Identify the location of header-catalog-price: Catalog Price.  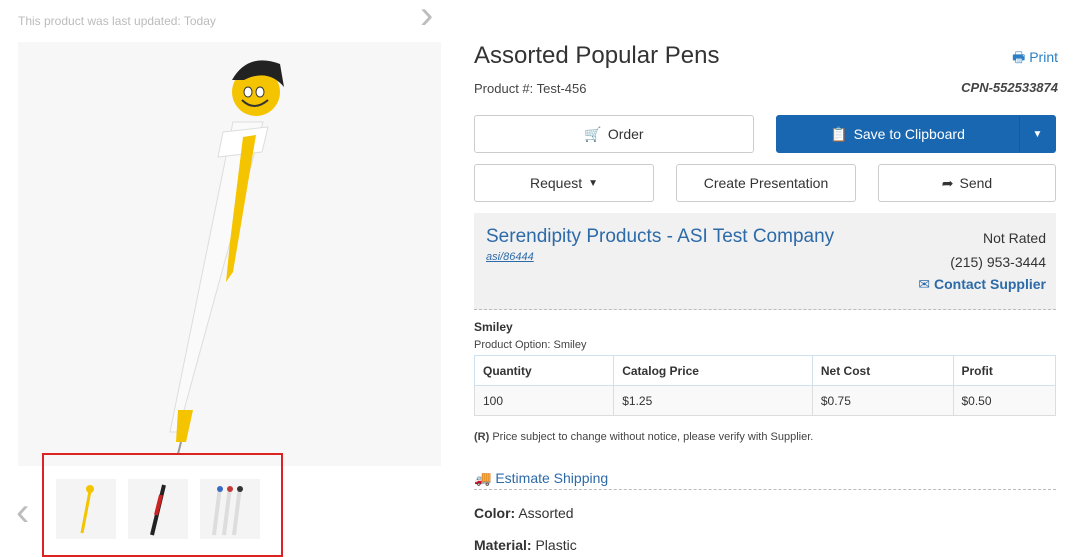
(713, 370).